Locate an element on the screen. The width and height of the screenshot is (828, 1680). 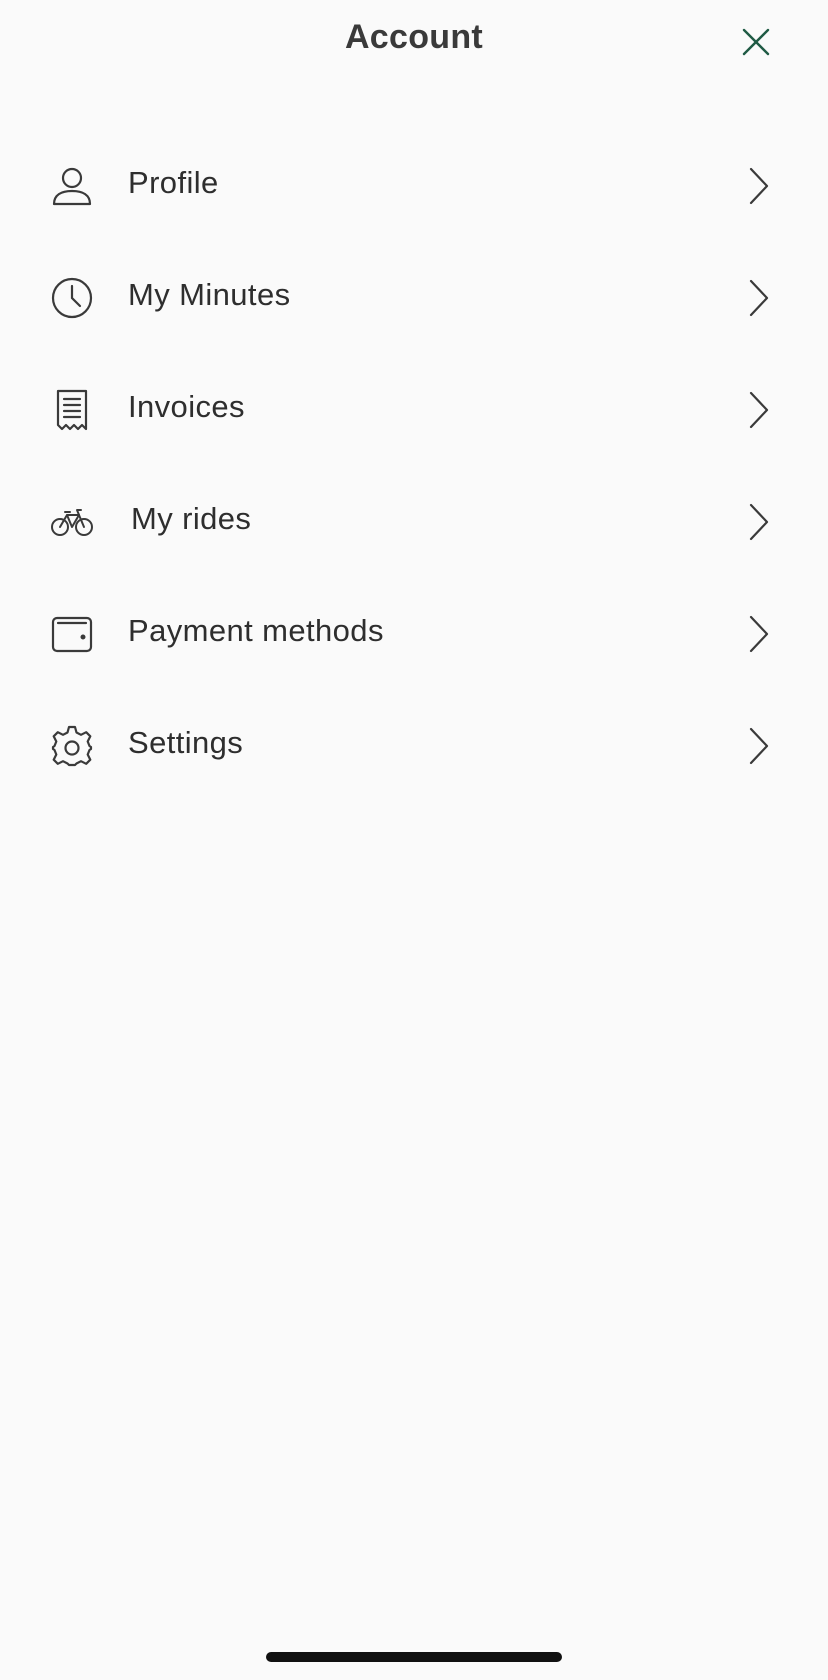
menu-item-label: Profile is located at coordinates (173, 182).